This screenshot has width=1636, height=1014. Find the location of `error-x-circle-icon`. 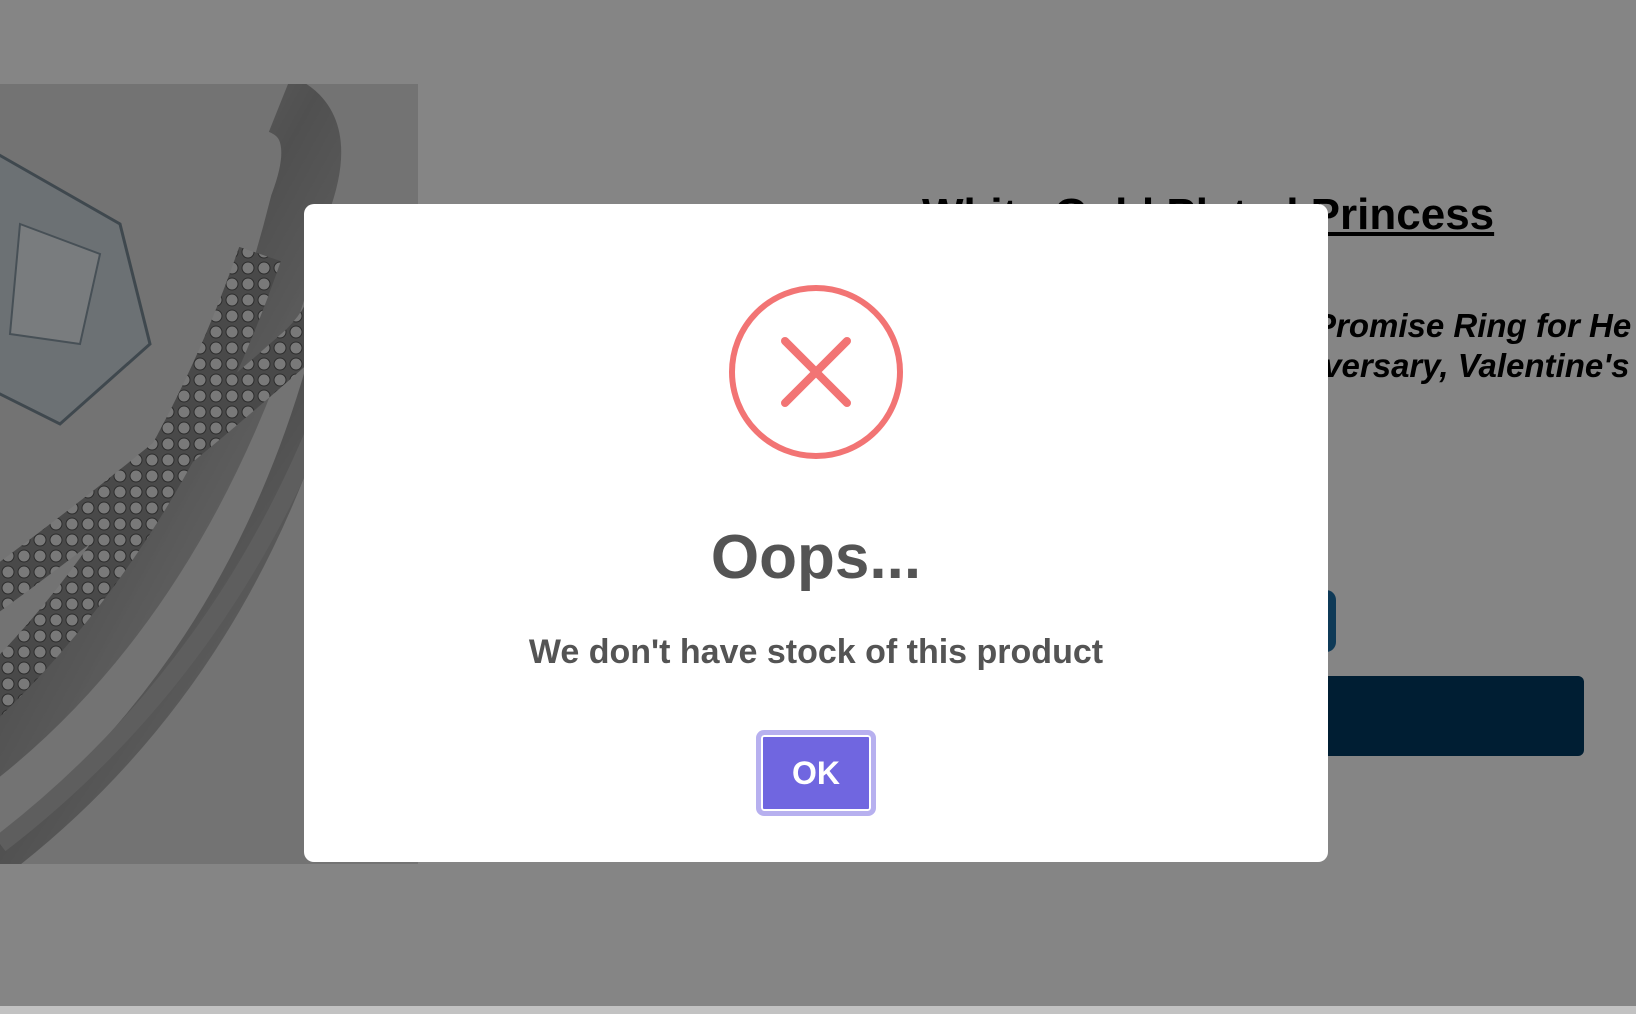

error-x-circle-icon is located at coordinates (816, 372).